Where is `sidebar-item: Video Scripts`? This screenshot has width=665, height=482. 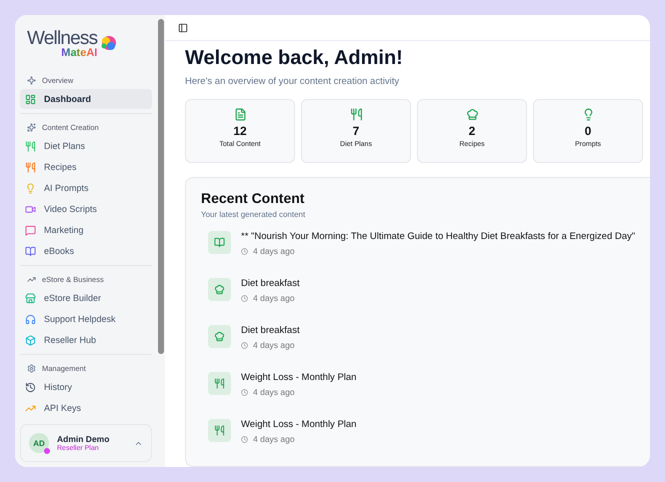 sidebar-item: Video Scripts is located at coordinates (86, 209).